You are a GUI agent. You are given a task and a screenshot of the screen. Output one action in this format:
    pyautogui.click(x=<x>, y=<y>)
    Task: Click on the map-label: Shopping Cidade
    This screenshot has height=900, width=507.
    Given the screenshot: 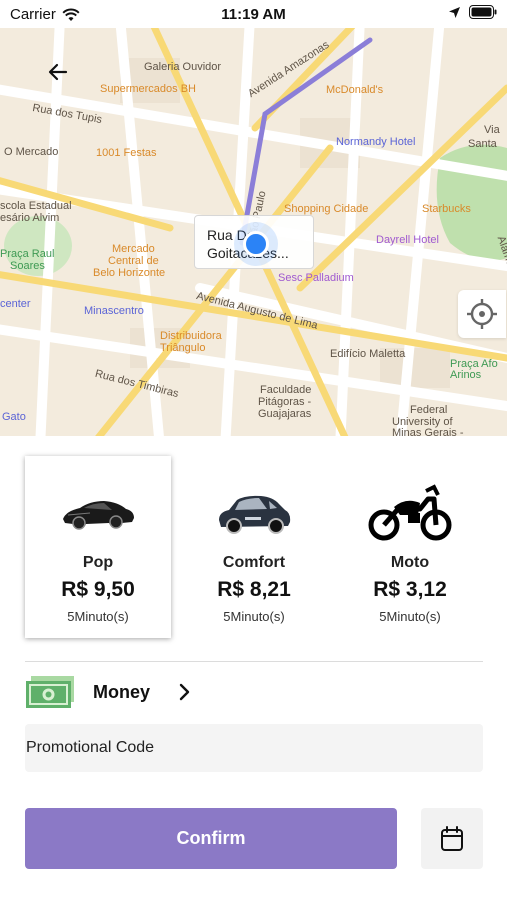 What is the action you would take?
    pyautogui.click(x=326, y=209)
    